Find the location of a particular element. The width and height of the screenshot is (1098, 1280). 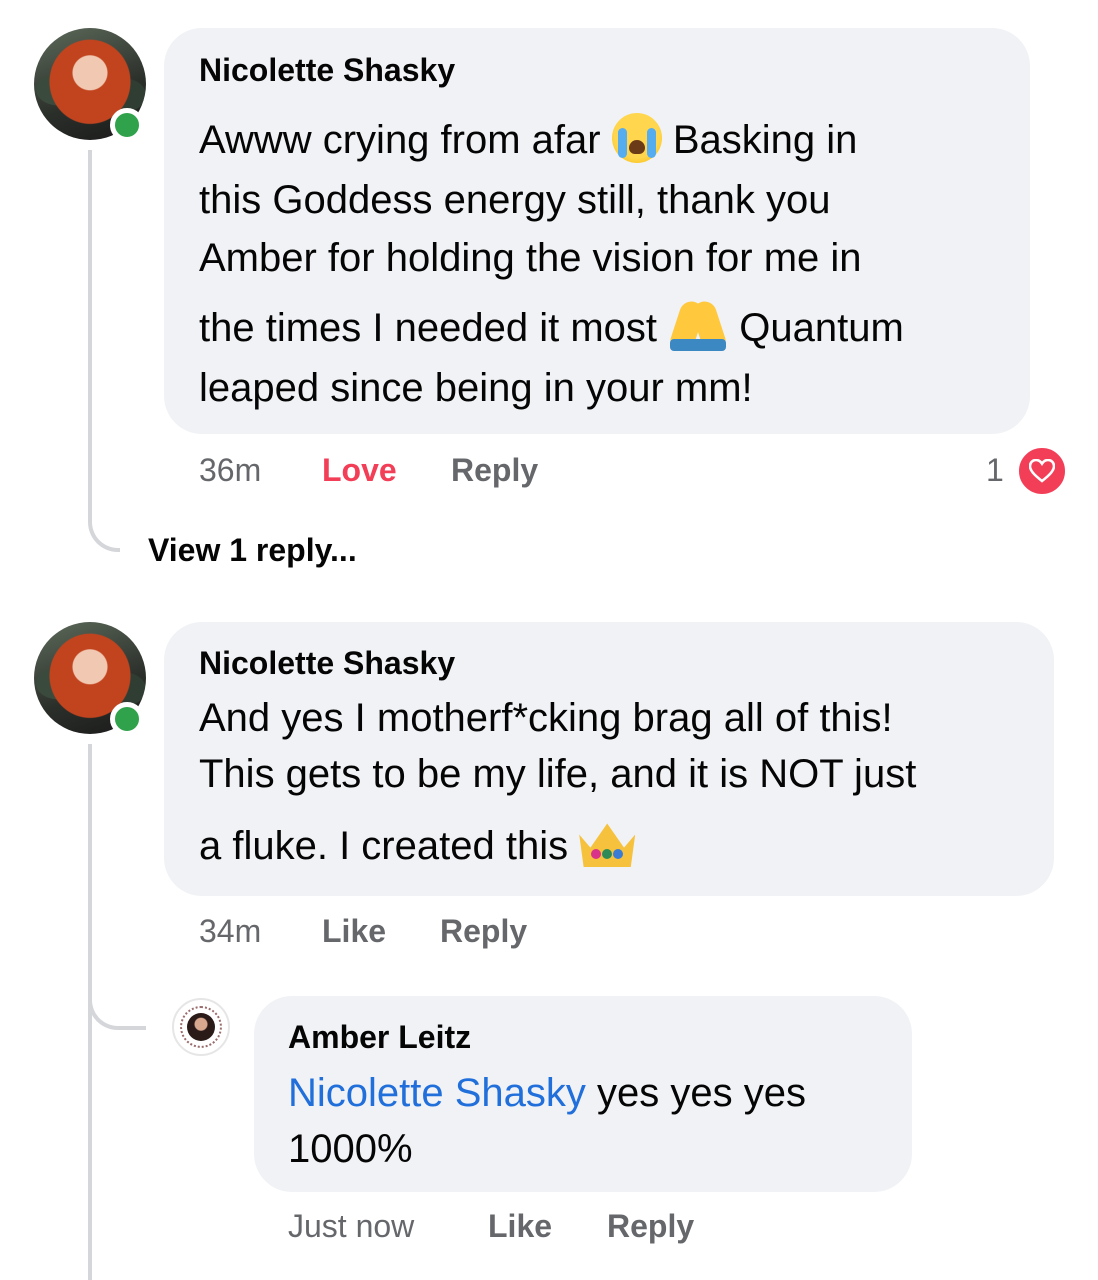

mention-link: Nicolette Shasky is located at coordinates (437, 1093).